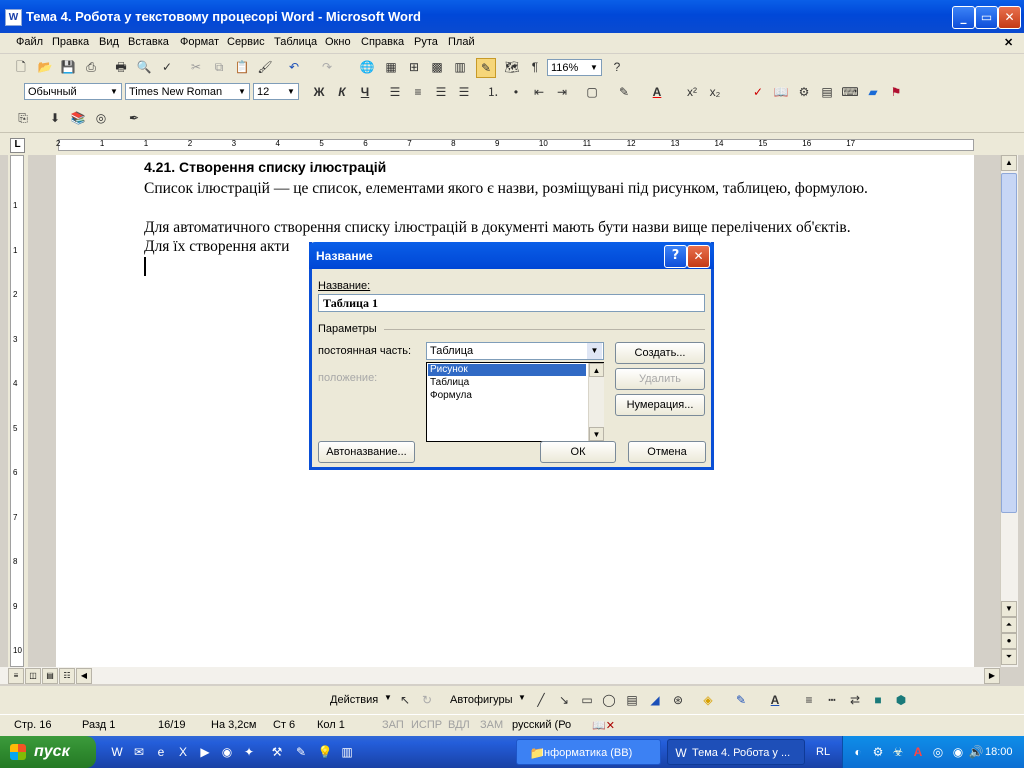 The width and height of the screenshot is (1024, 768). I want to click on dialog-help-button: ?, so click(675, 256).